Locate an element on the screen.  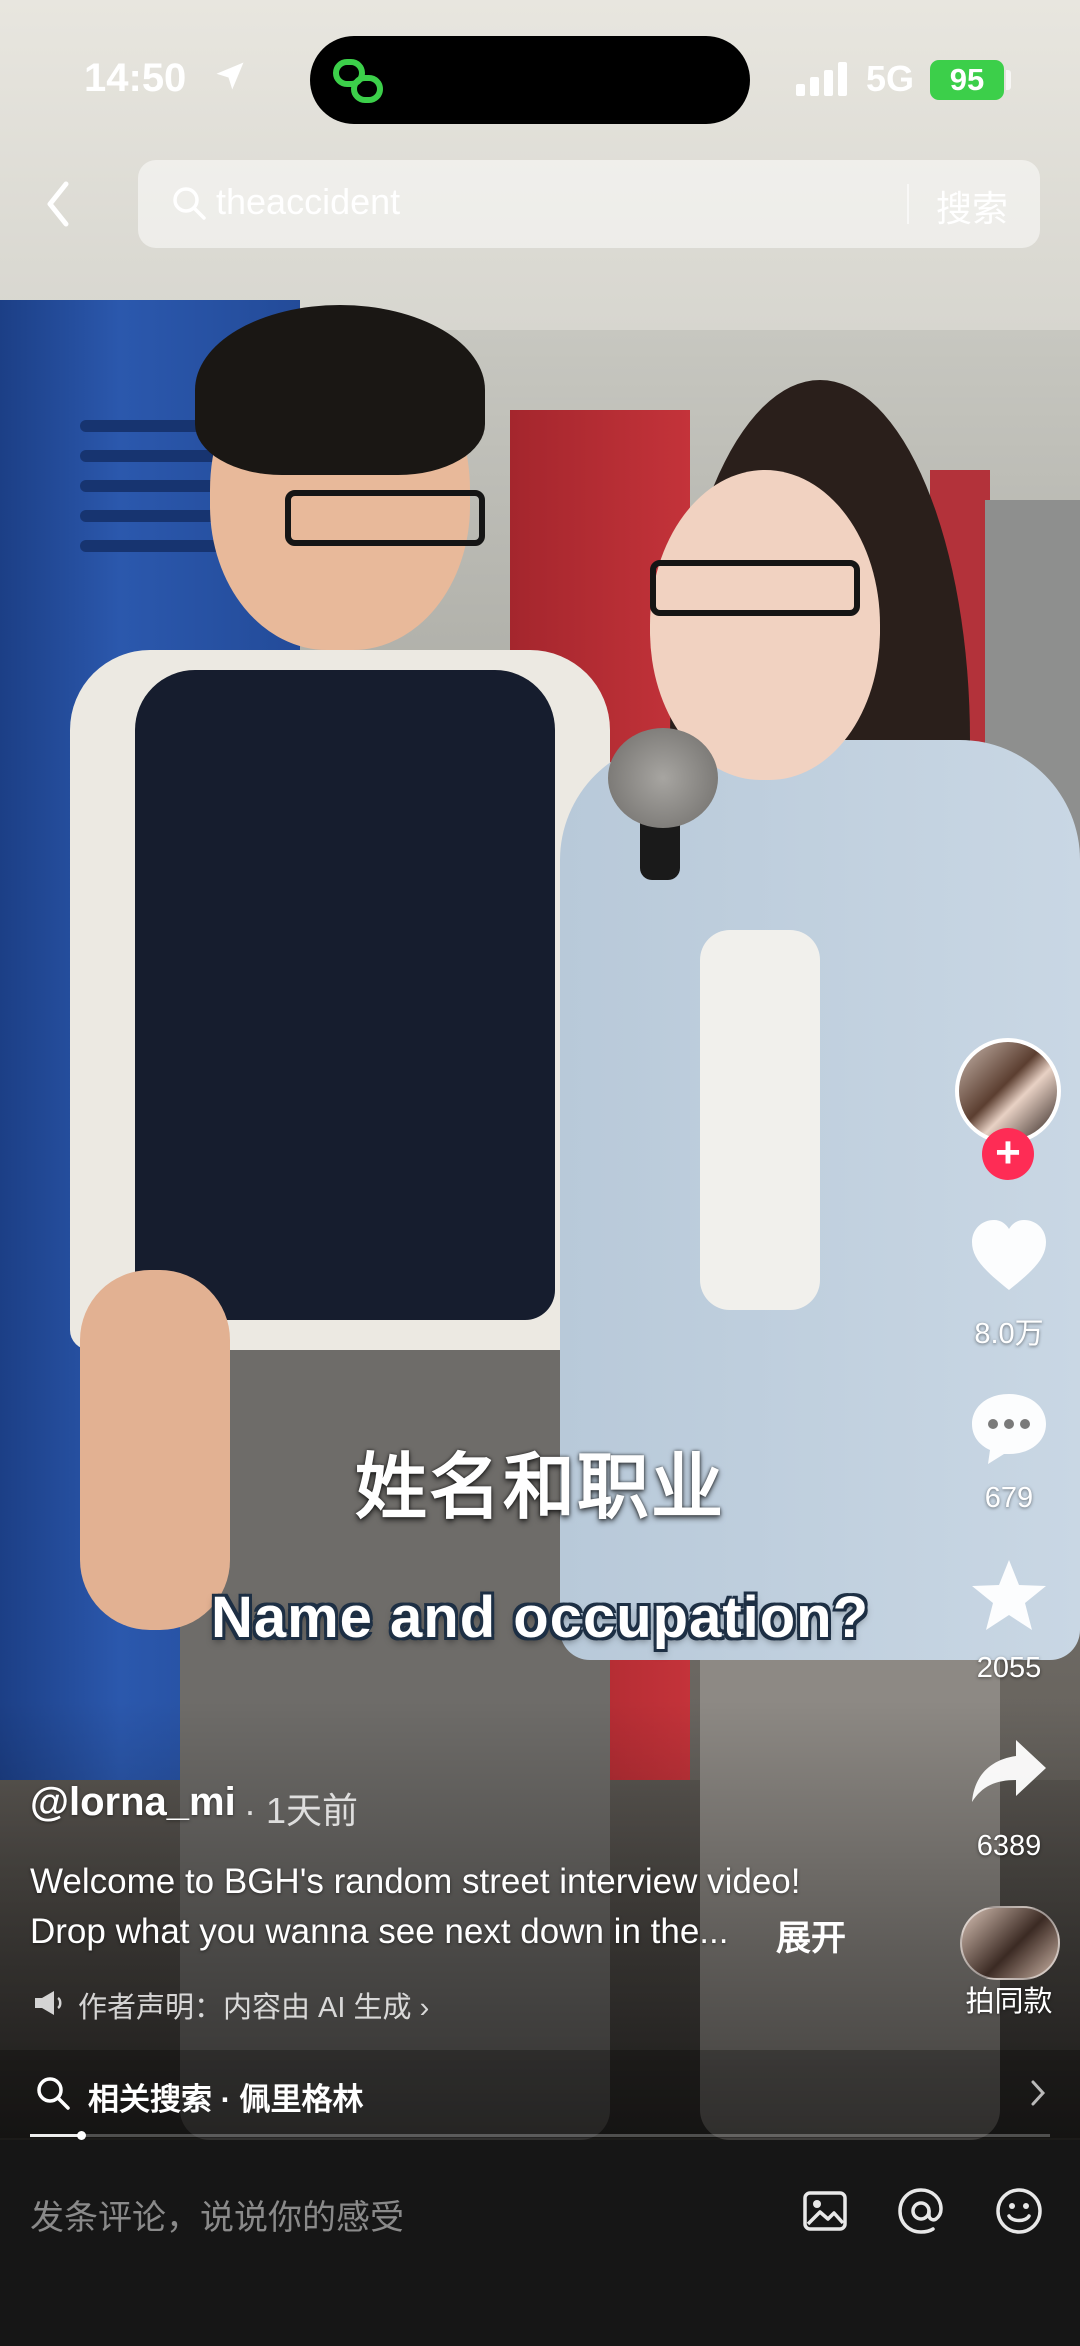
location-arrow-icon is located at coordinates (230, 76).